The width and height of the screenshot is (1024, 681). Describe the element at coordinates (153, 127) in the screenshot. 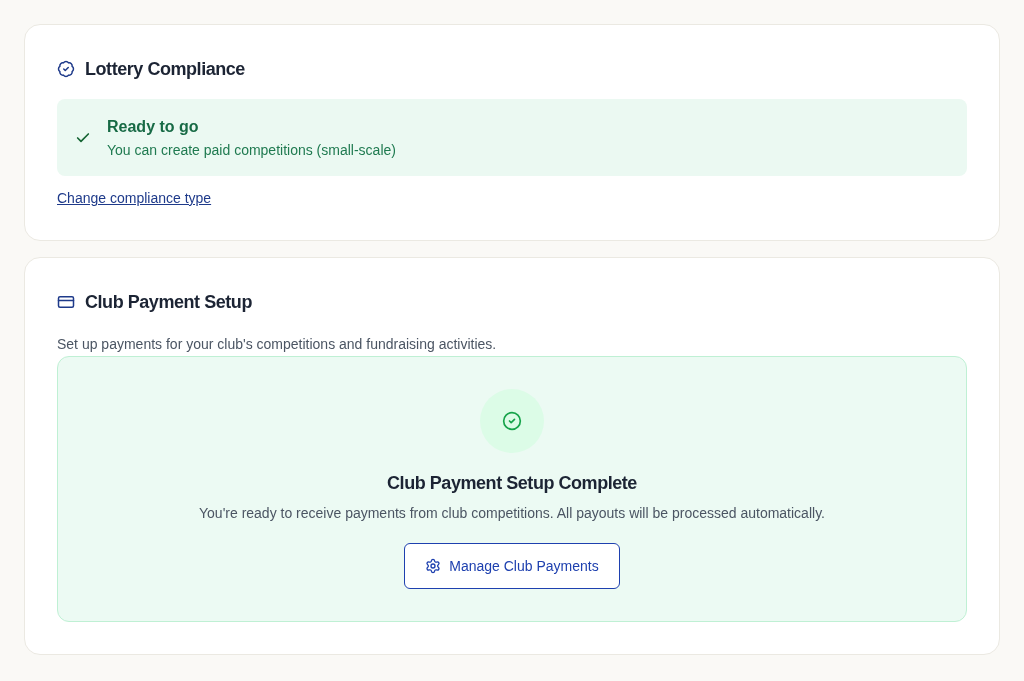

I see `status-title: Ready to go` at that location.